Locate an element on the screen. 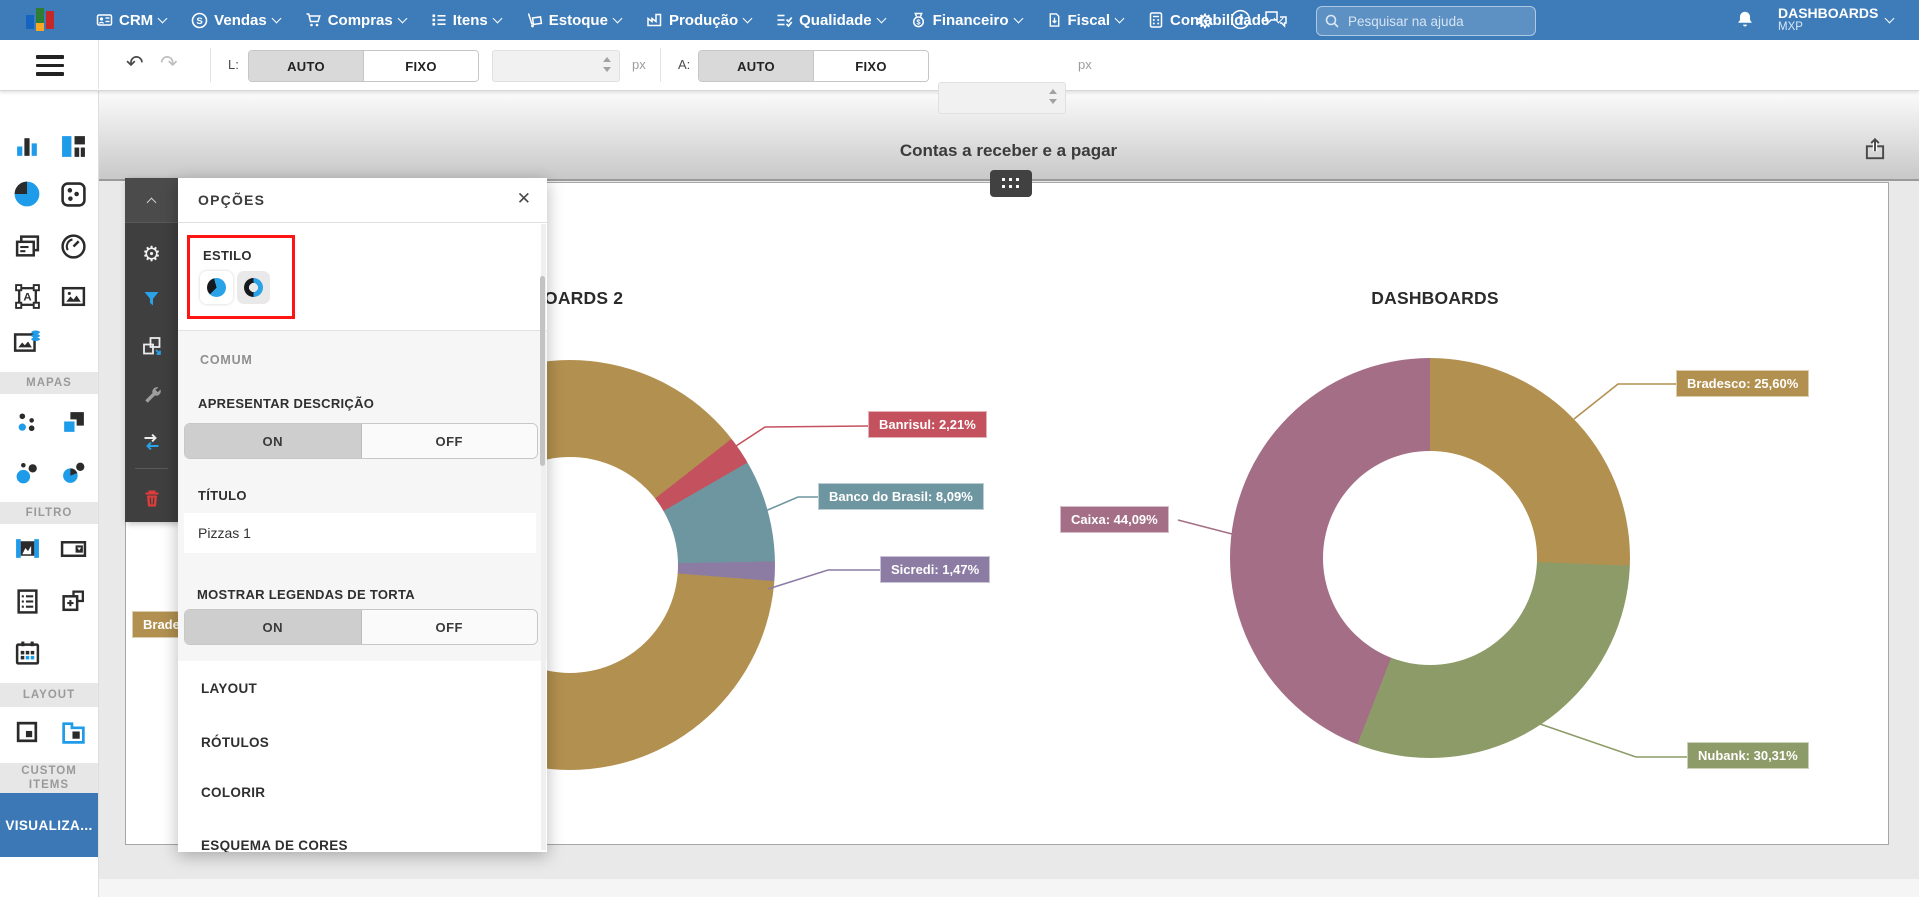 Image resolution: width=1919 pixels, height=897 pixels. export-share-icon is located at coordinates (1875, 151).